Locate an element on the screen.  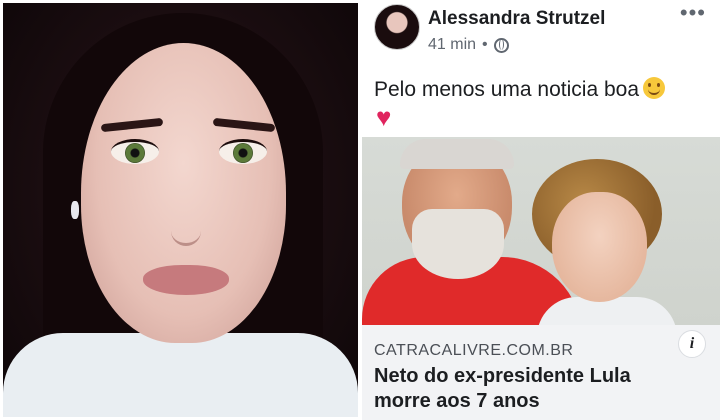
image-boy-face is located at coordinates (599, 247).